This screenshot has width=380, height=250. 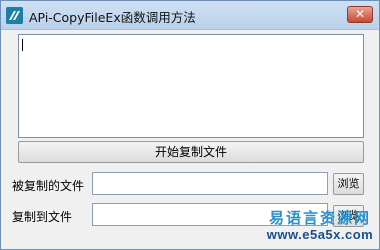 I want to click on watermark-url: www.e5a5x.com, so click(x=320, y=234).